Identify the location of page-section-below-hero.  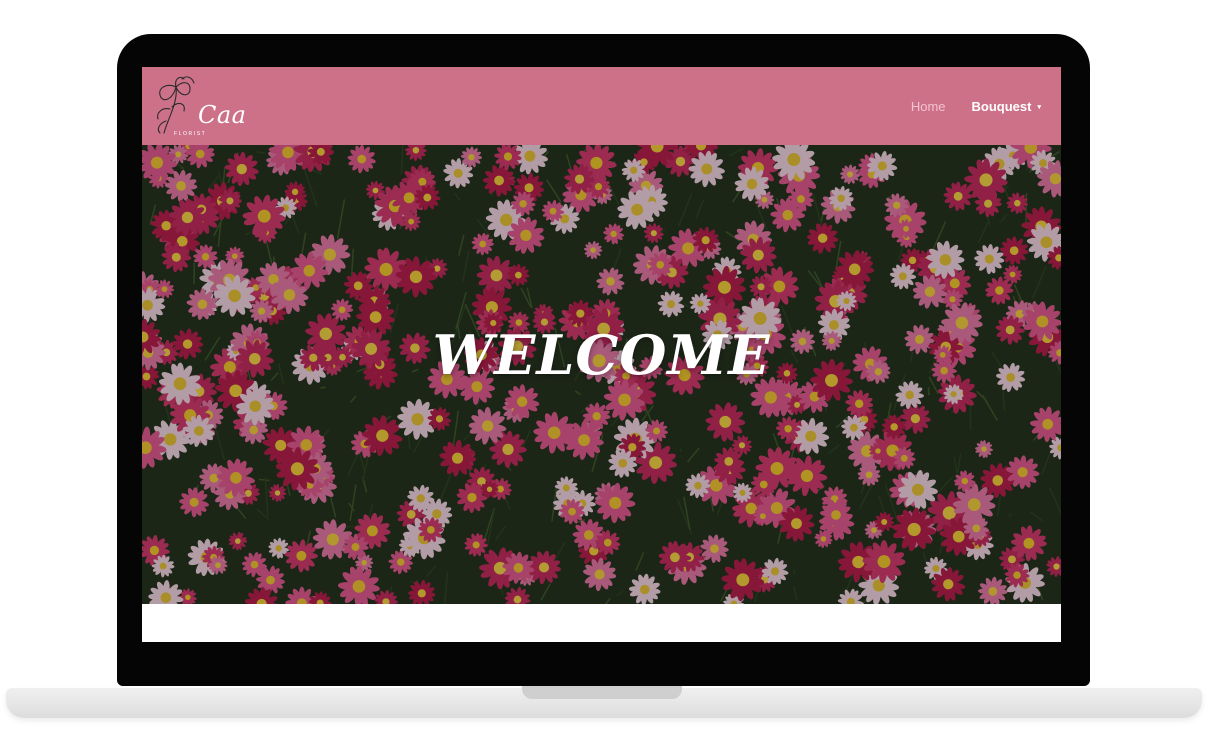
(601, 623).